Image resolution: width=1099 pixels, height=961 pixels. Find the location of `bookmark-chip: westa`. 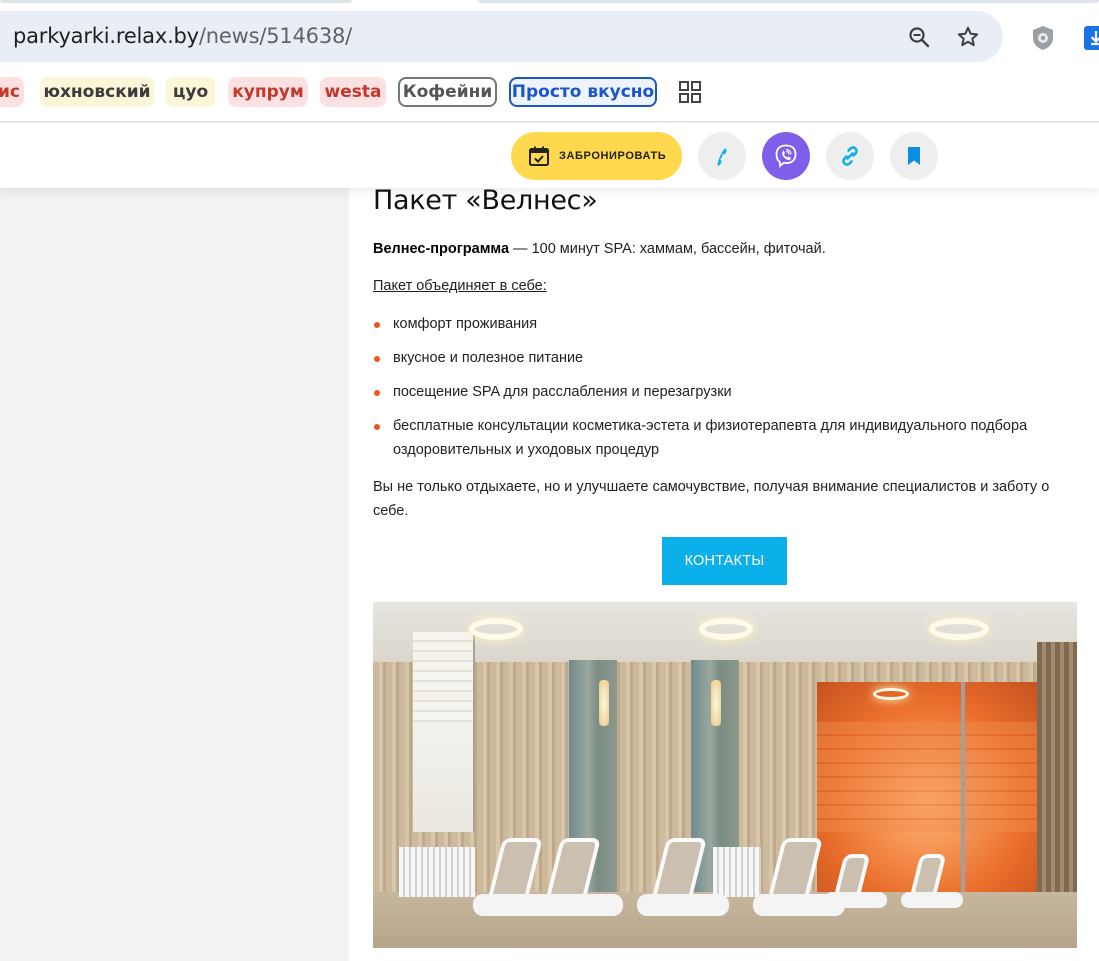

bookmark-chip: westa is located at coordinates (353, 92).